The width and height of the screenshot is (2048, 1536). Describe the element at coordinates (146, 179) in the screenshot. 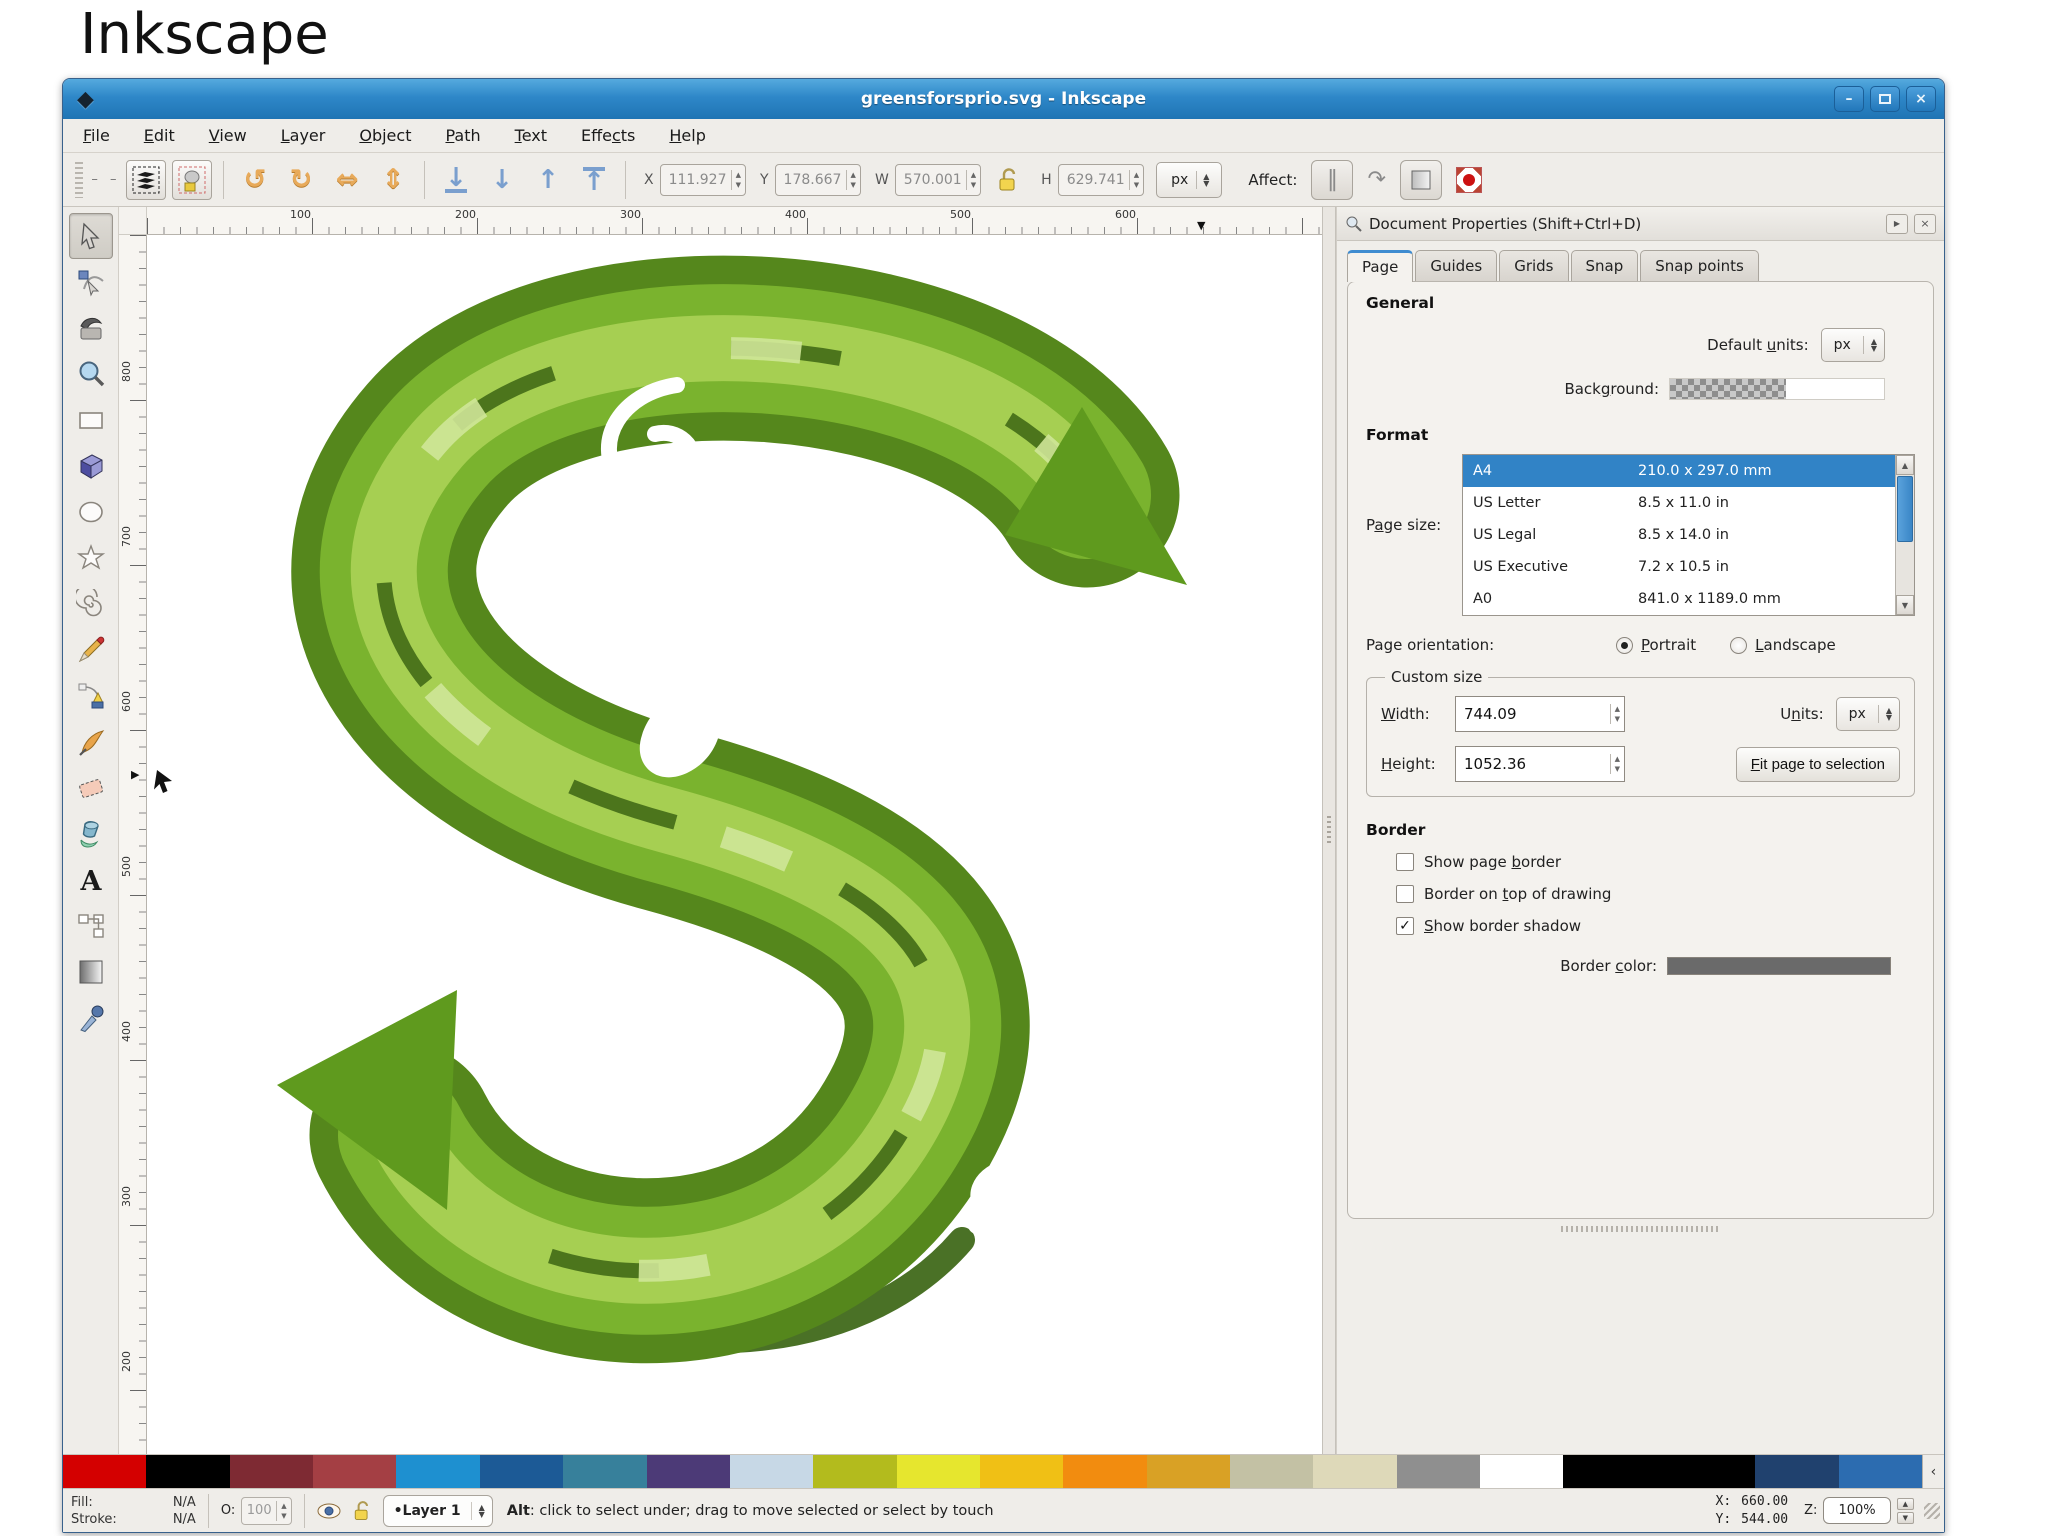

I see `select-all-layers-button` at that location.